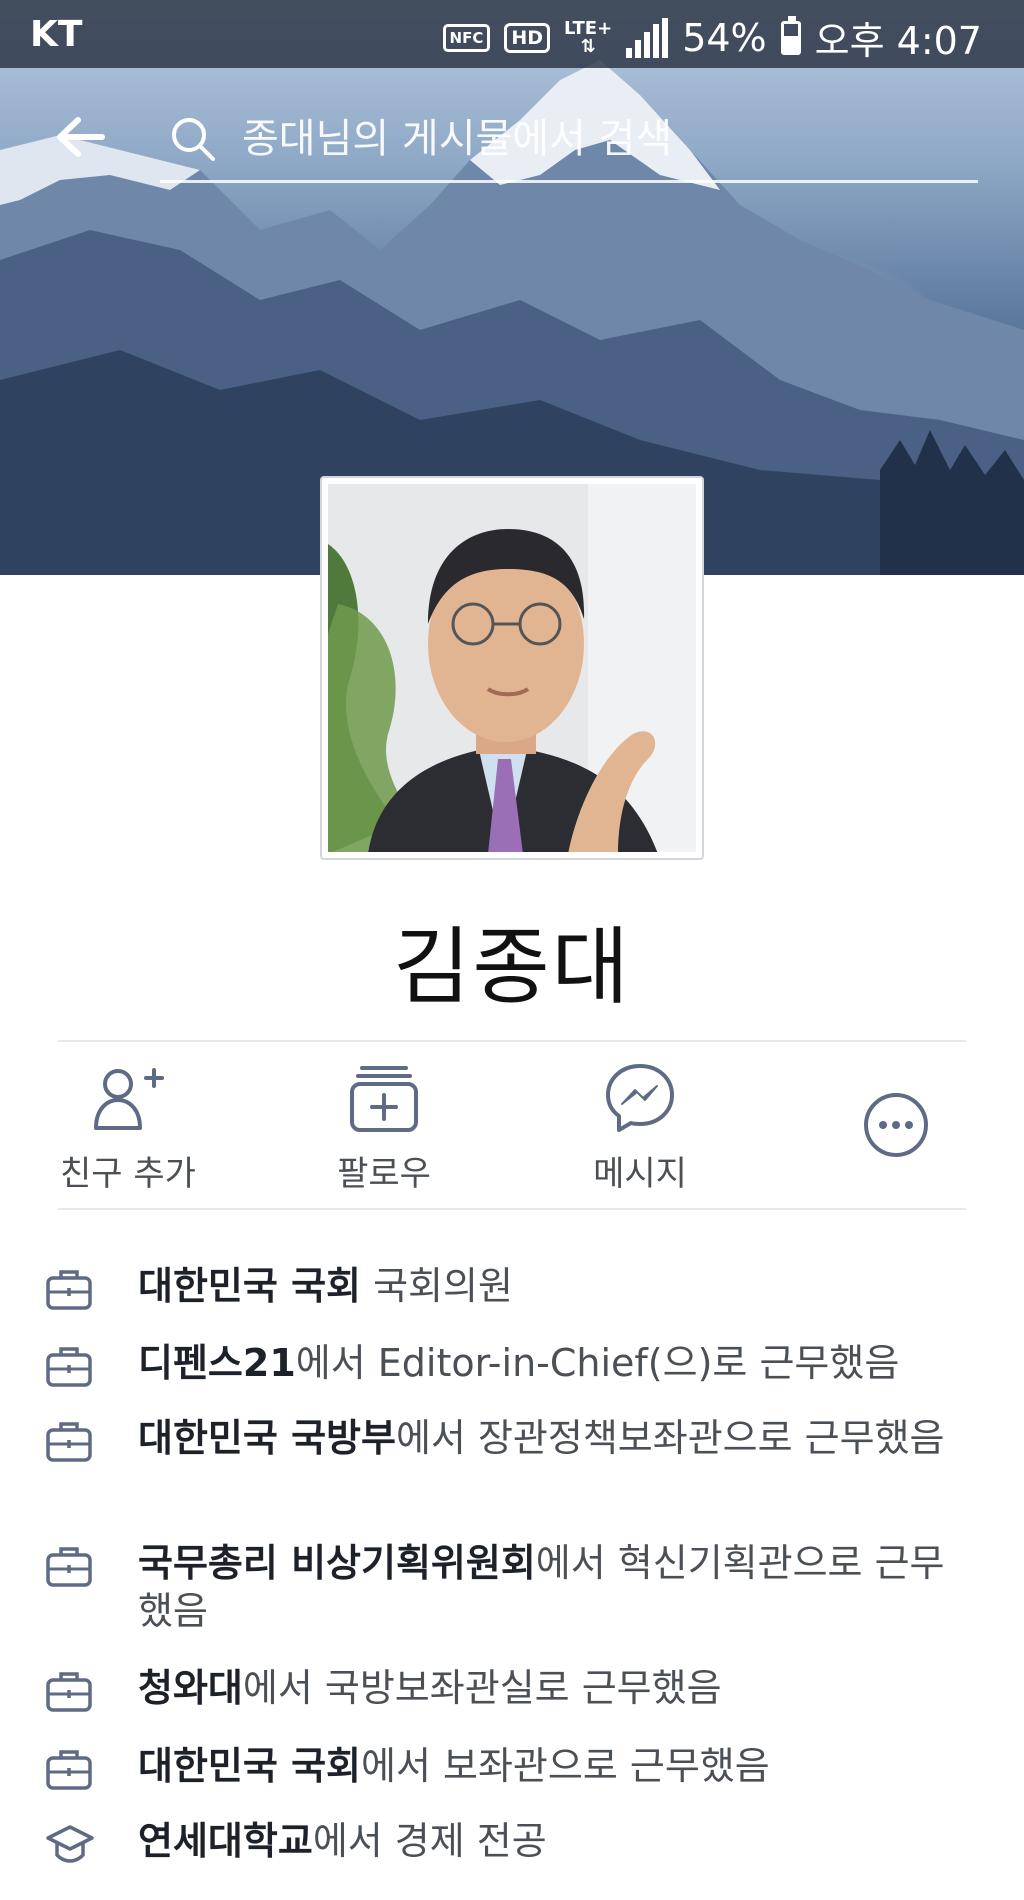 The width and height of the screenshot is (1024, 1900). Describe the element at coordinates (217, 1363) in the screenshot. I see `intro-item-org: 디펜스21` at that location.